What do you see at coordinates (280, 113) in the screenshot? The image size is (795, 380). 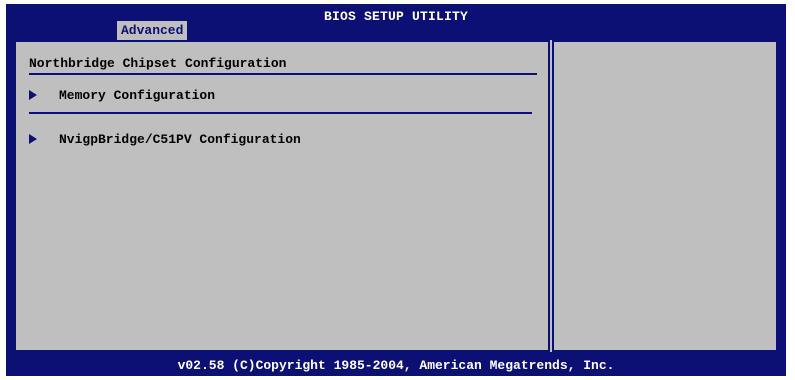 I see `item-divider` at bounding box center [280, 113].